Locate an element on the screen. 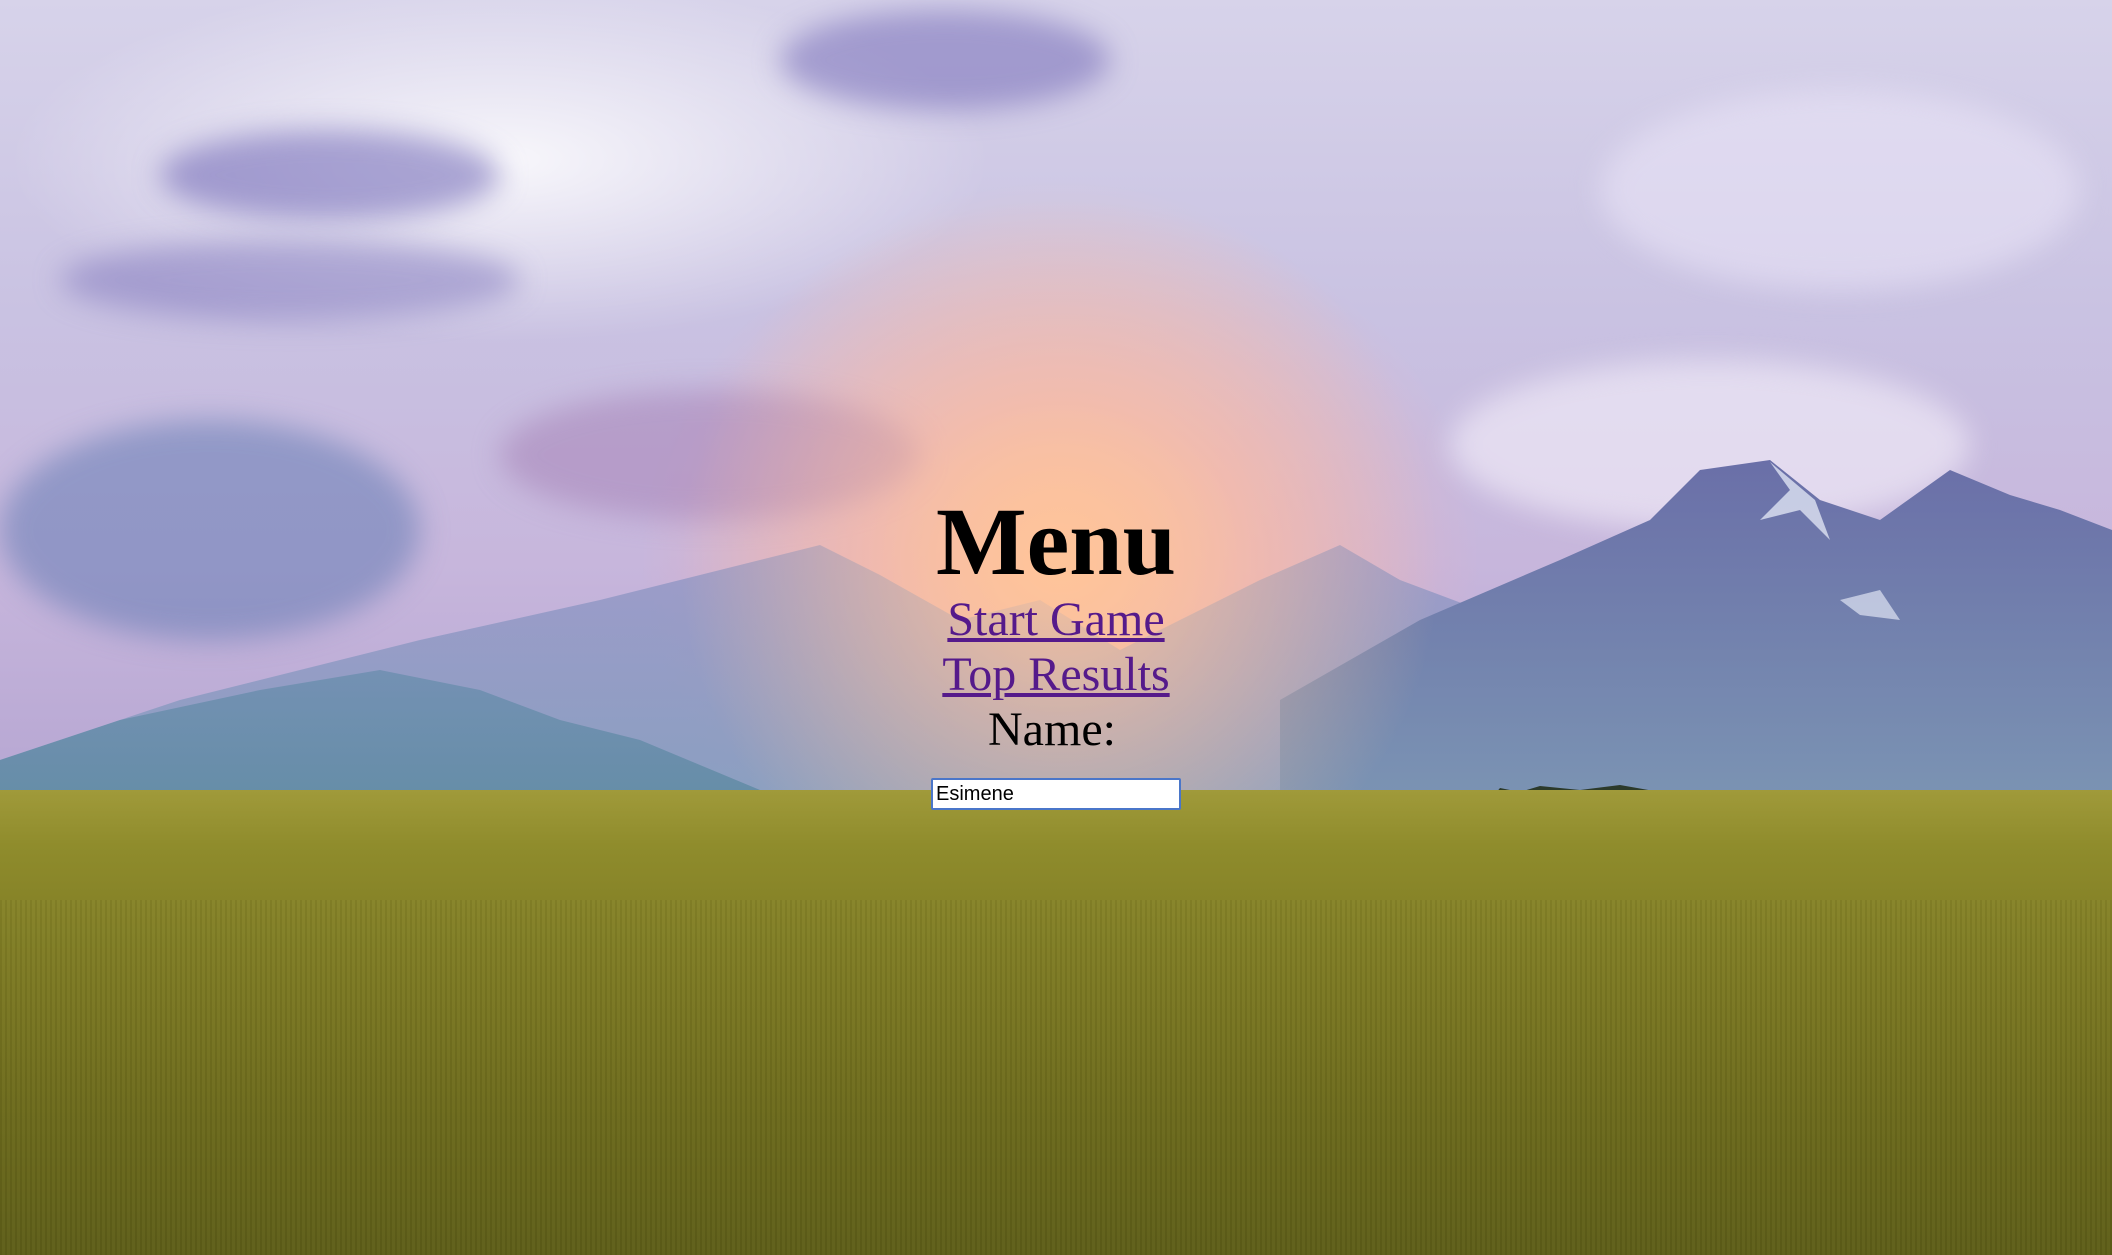 The width and height of the screenshot is (2112, 1255). name-input is located at coordinates (1056, 794).